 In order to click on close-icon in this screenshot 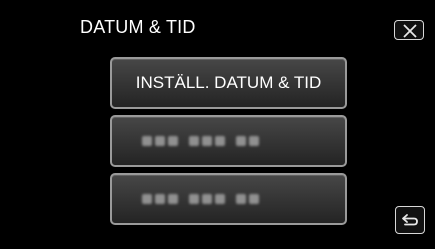, I will do `click(410, 31)`.